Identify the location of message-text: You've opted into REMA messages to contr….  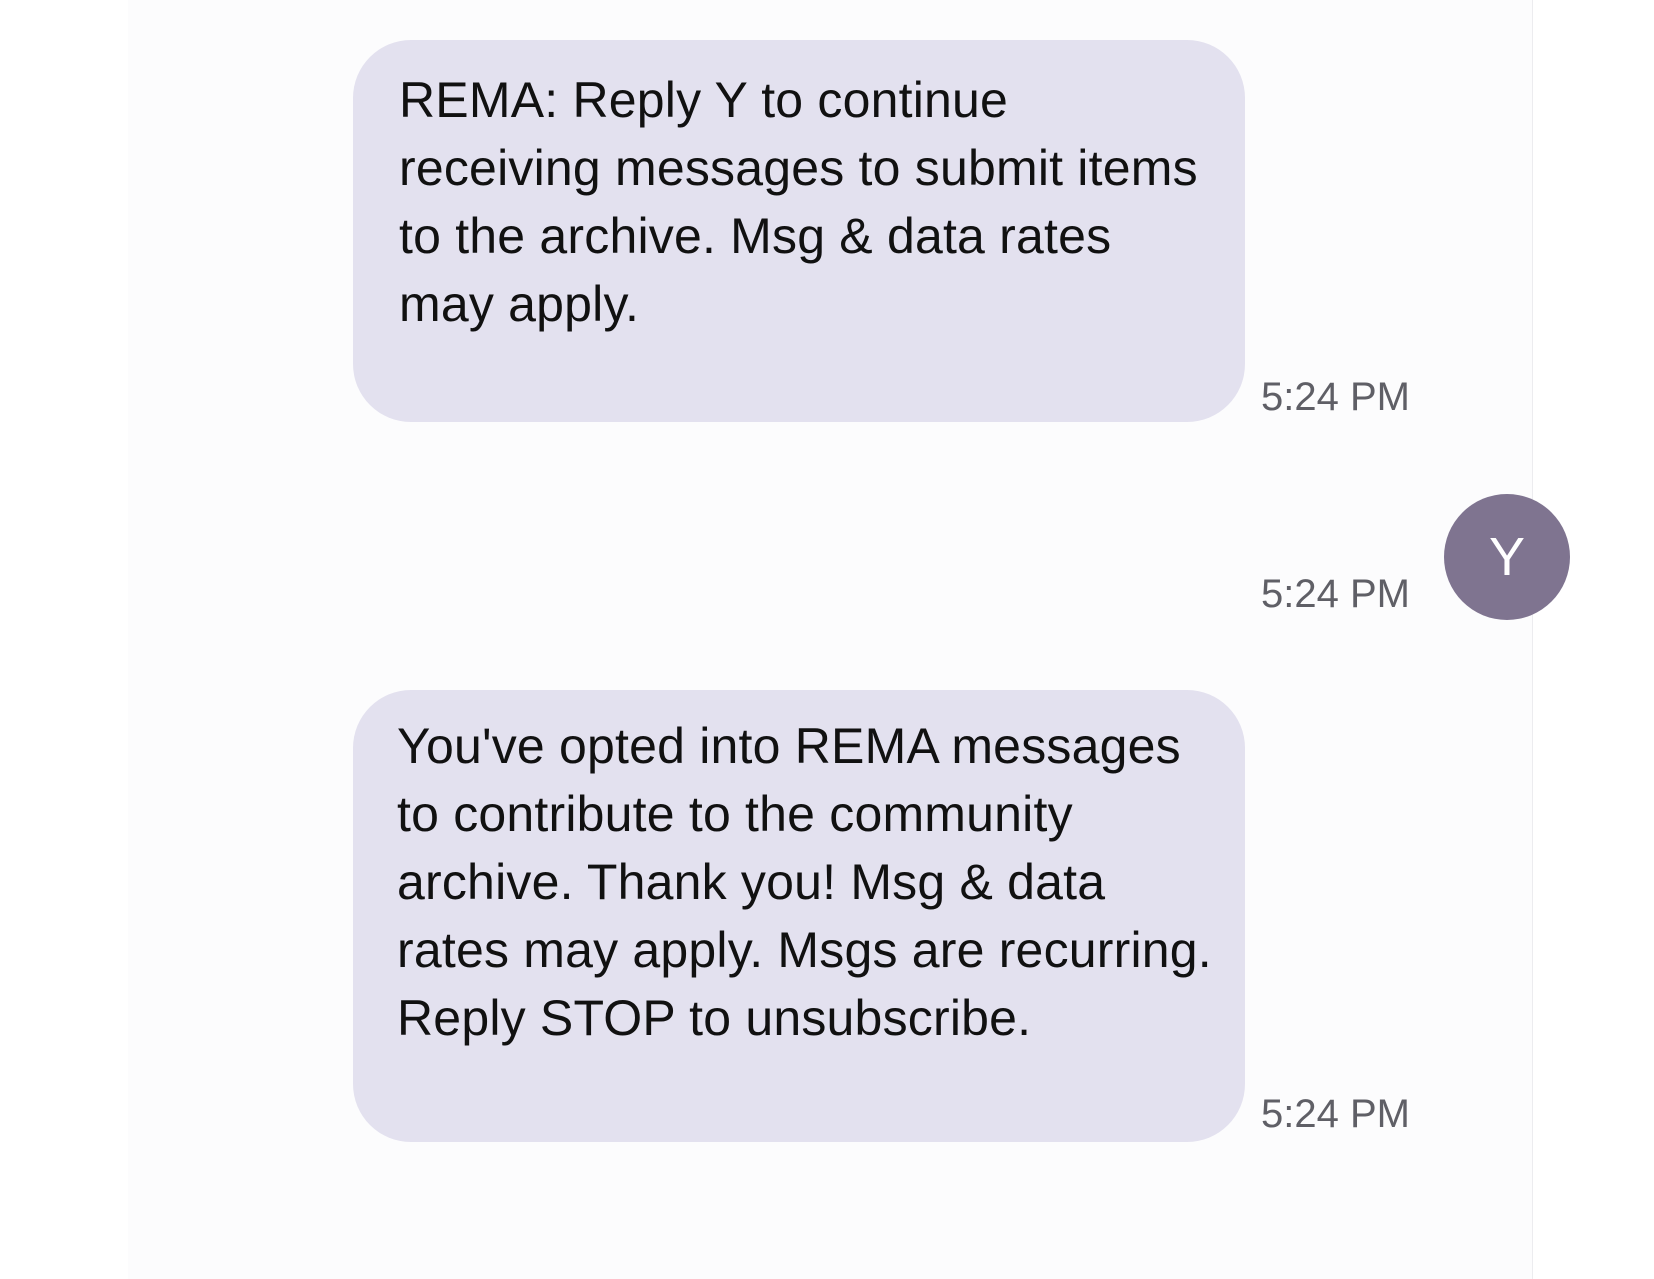
(804, 882).